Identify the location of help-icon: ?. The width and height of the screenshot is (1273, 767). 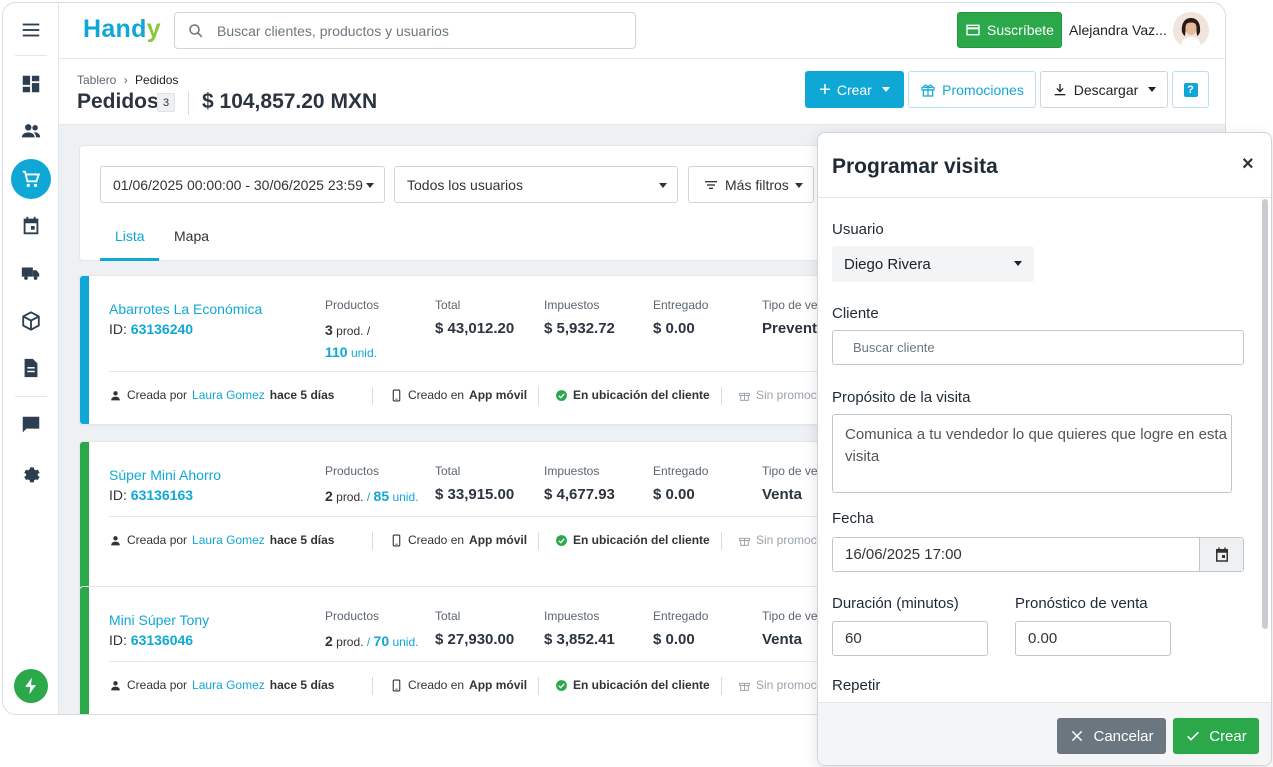
(1190, 89).